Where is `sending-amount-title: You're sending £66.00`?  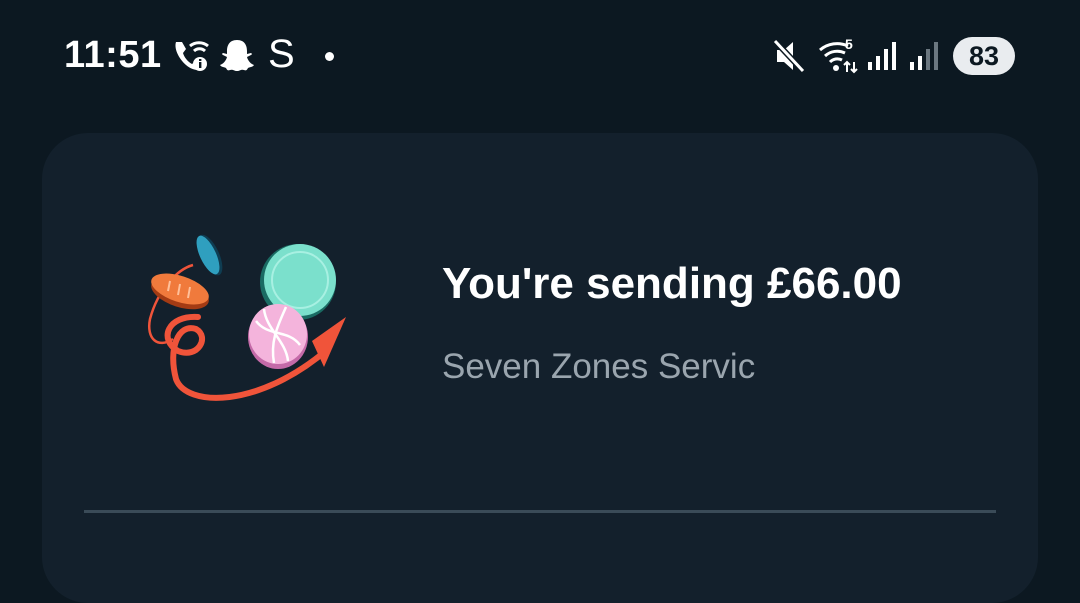 sending-amount-title: You're sending £66.00 is located at coordinates (672, 283).